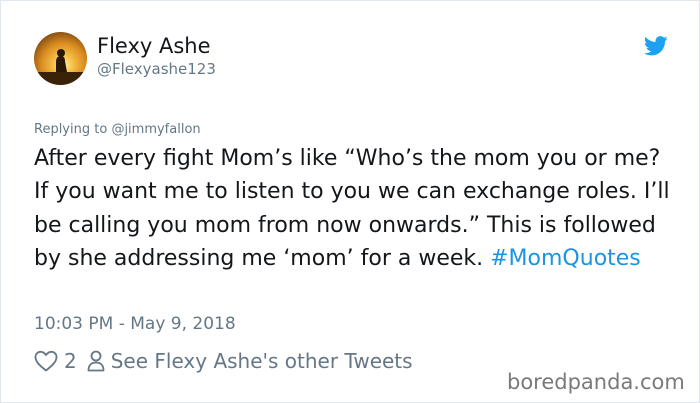 This screenshot has width=700, height=403. Describe the element at coordinates (46, 361) in the screenshot. I see `heart-icon` at that location.